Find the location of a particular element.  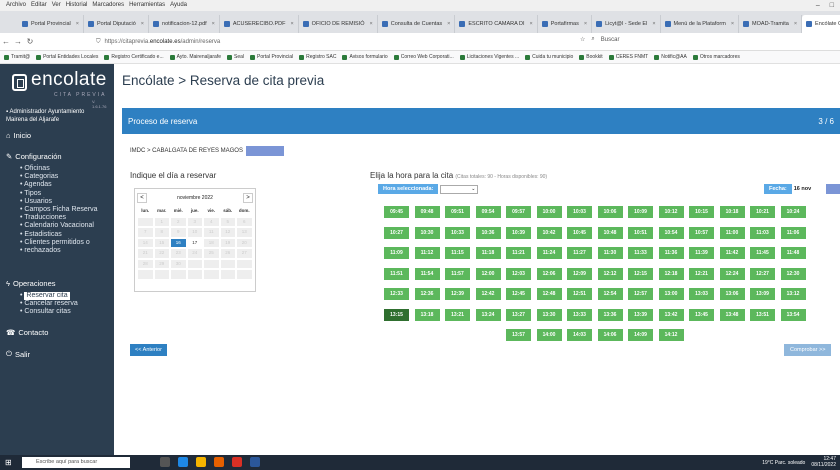

time-slot-button: 11:30 is located at coordinates (610, 253).